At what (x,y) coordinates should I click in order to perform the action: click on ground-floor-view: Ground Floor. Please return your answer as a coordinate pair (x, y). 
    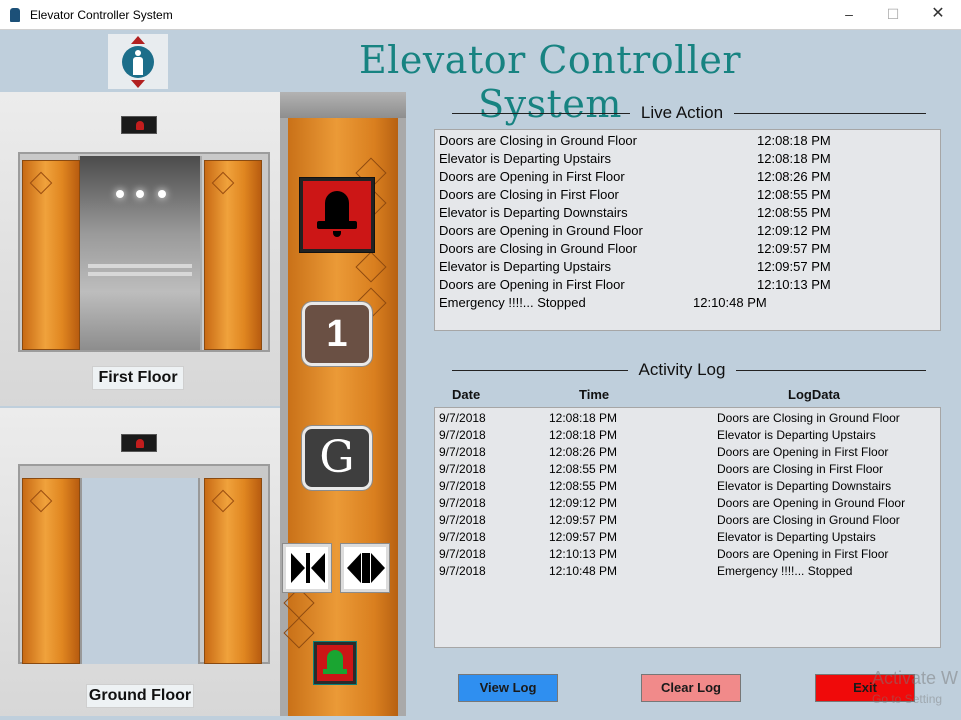
    Looking at the image, I should click on (140, 562).